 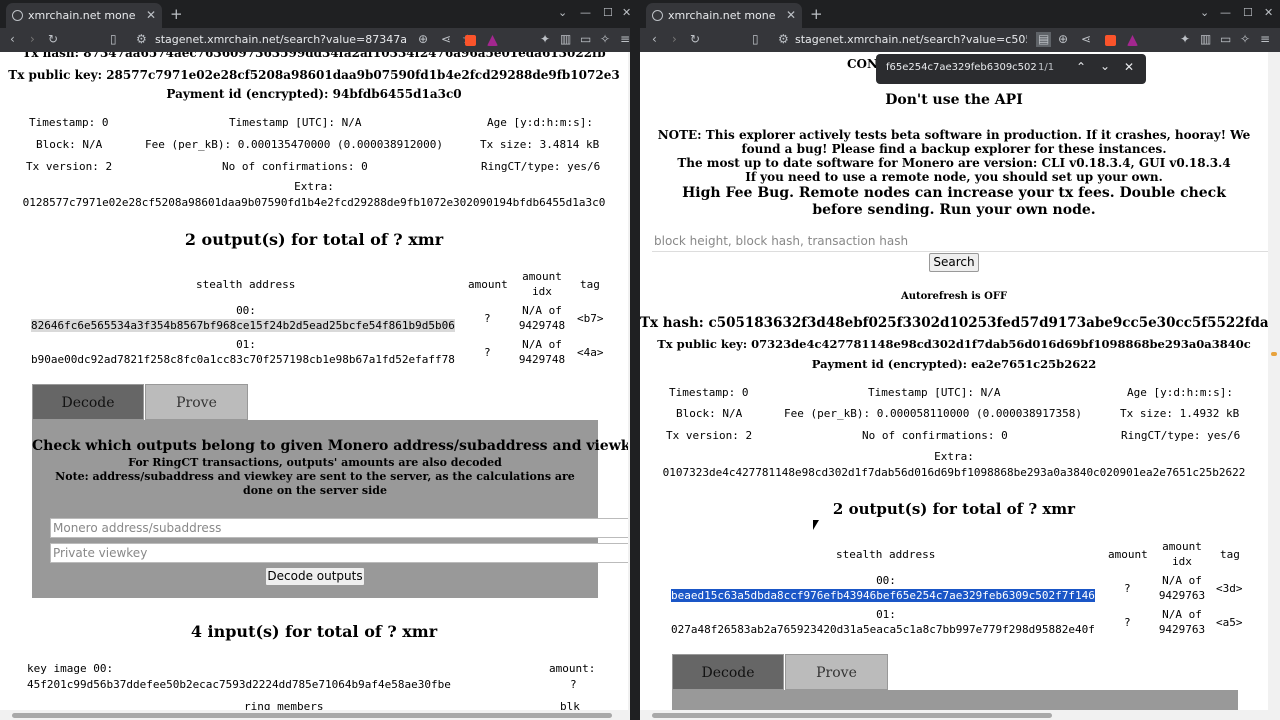 I want to click on search-button: Search, so click(x=954, y=262).